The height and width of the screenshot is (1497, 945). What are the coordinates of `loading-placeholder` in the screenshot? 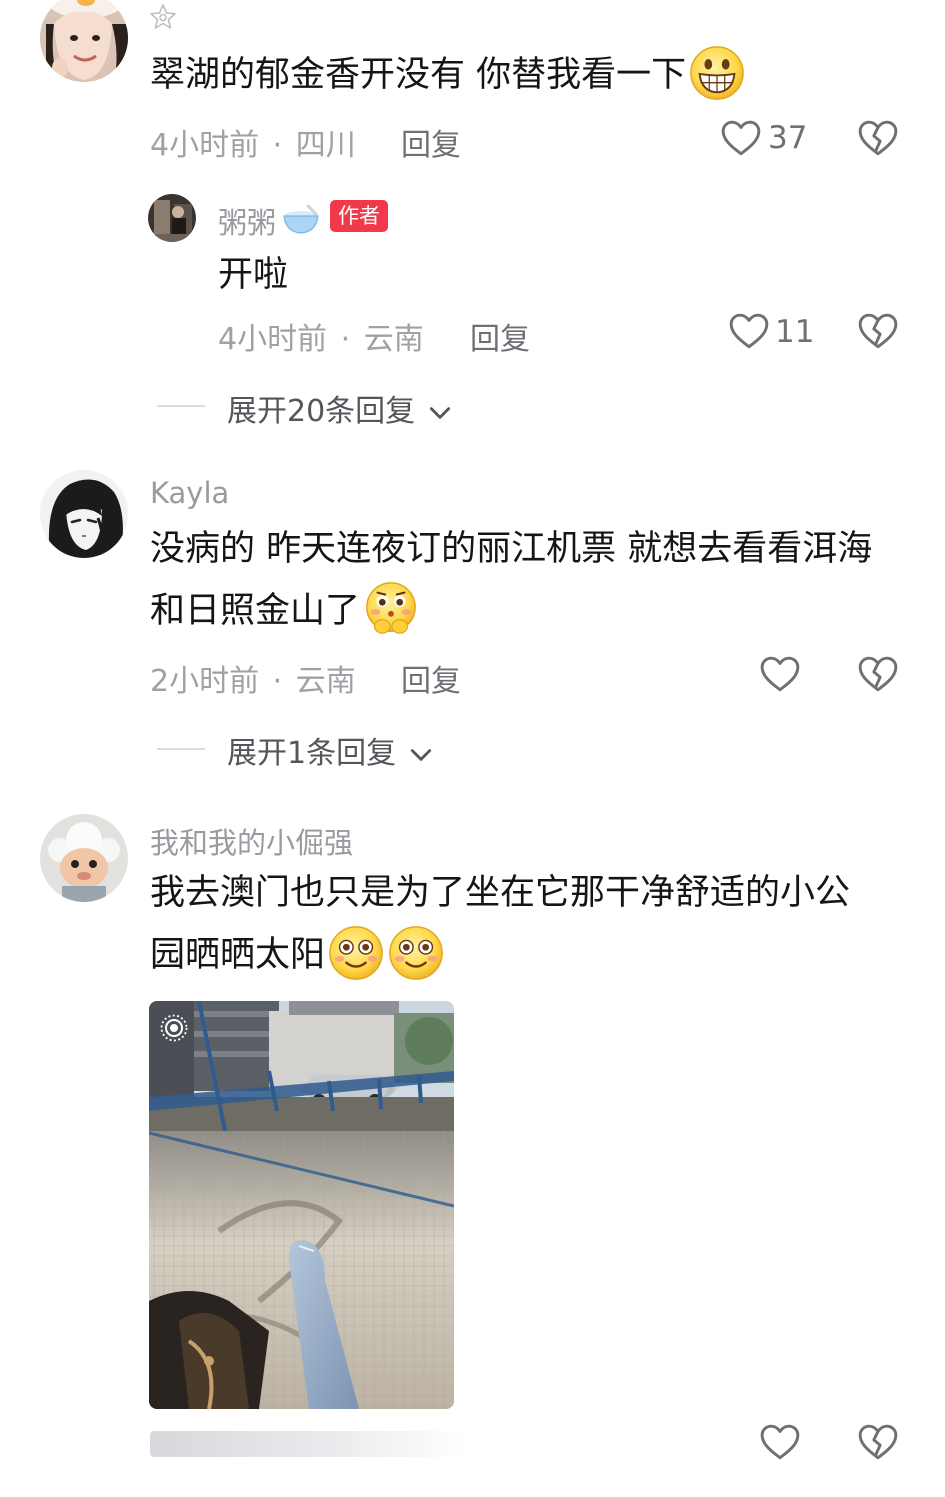 It's located at (309, 1444).